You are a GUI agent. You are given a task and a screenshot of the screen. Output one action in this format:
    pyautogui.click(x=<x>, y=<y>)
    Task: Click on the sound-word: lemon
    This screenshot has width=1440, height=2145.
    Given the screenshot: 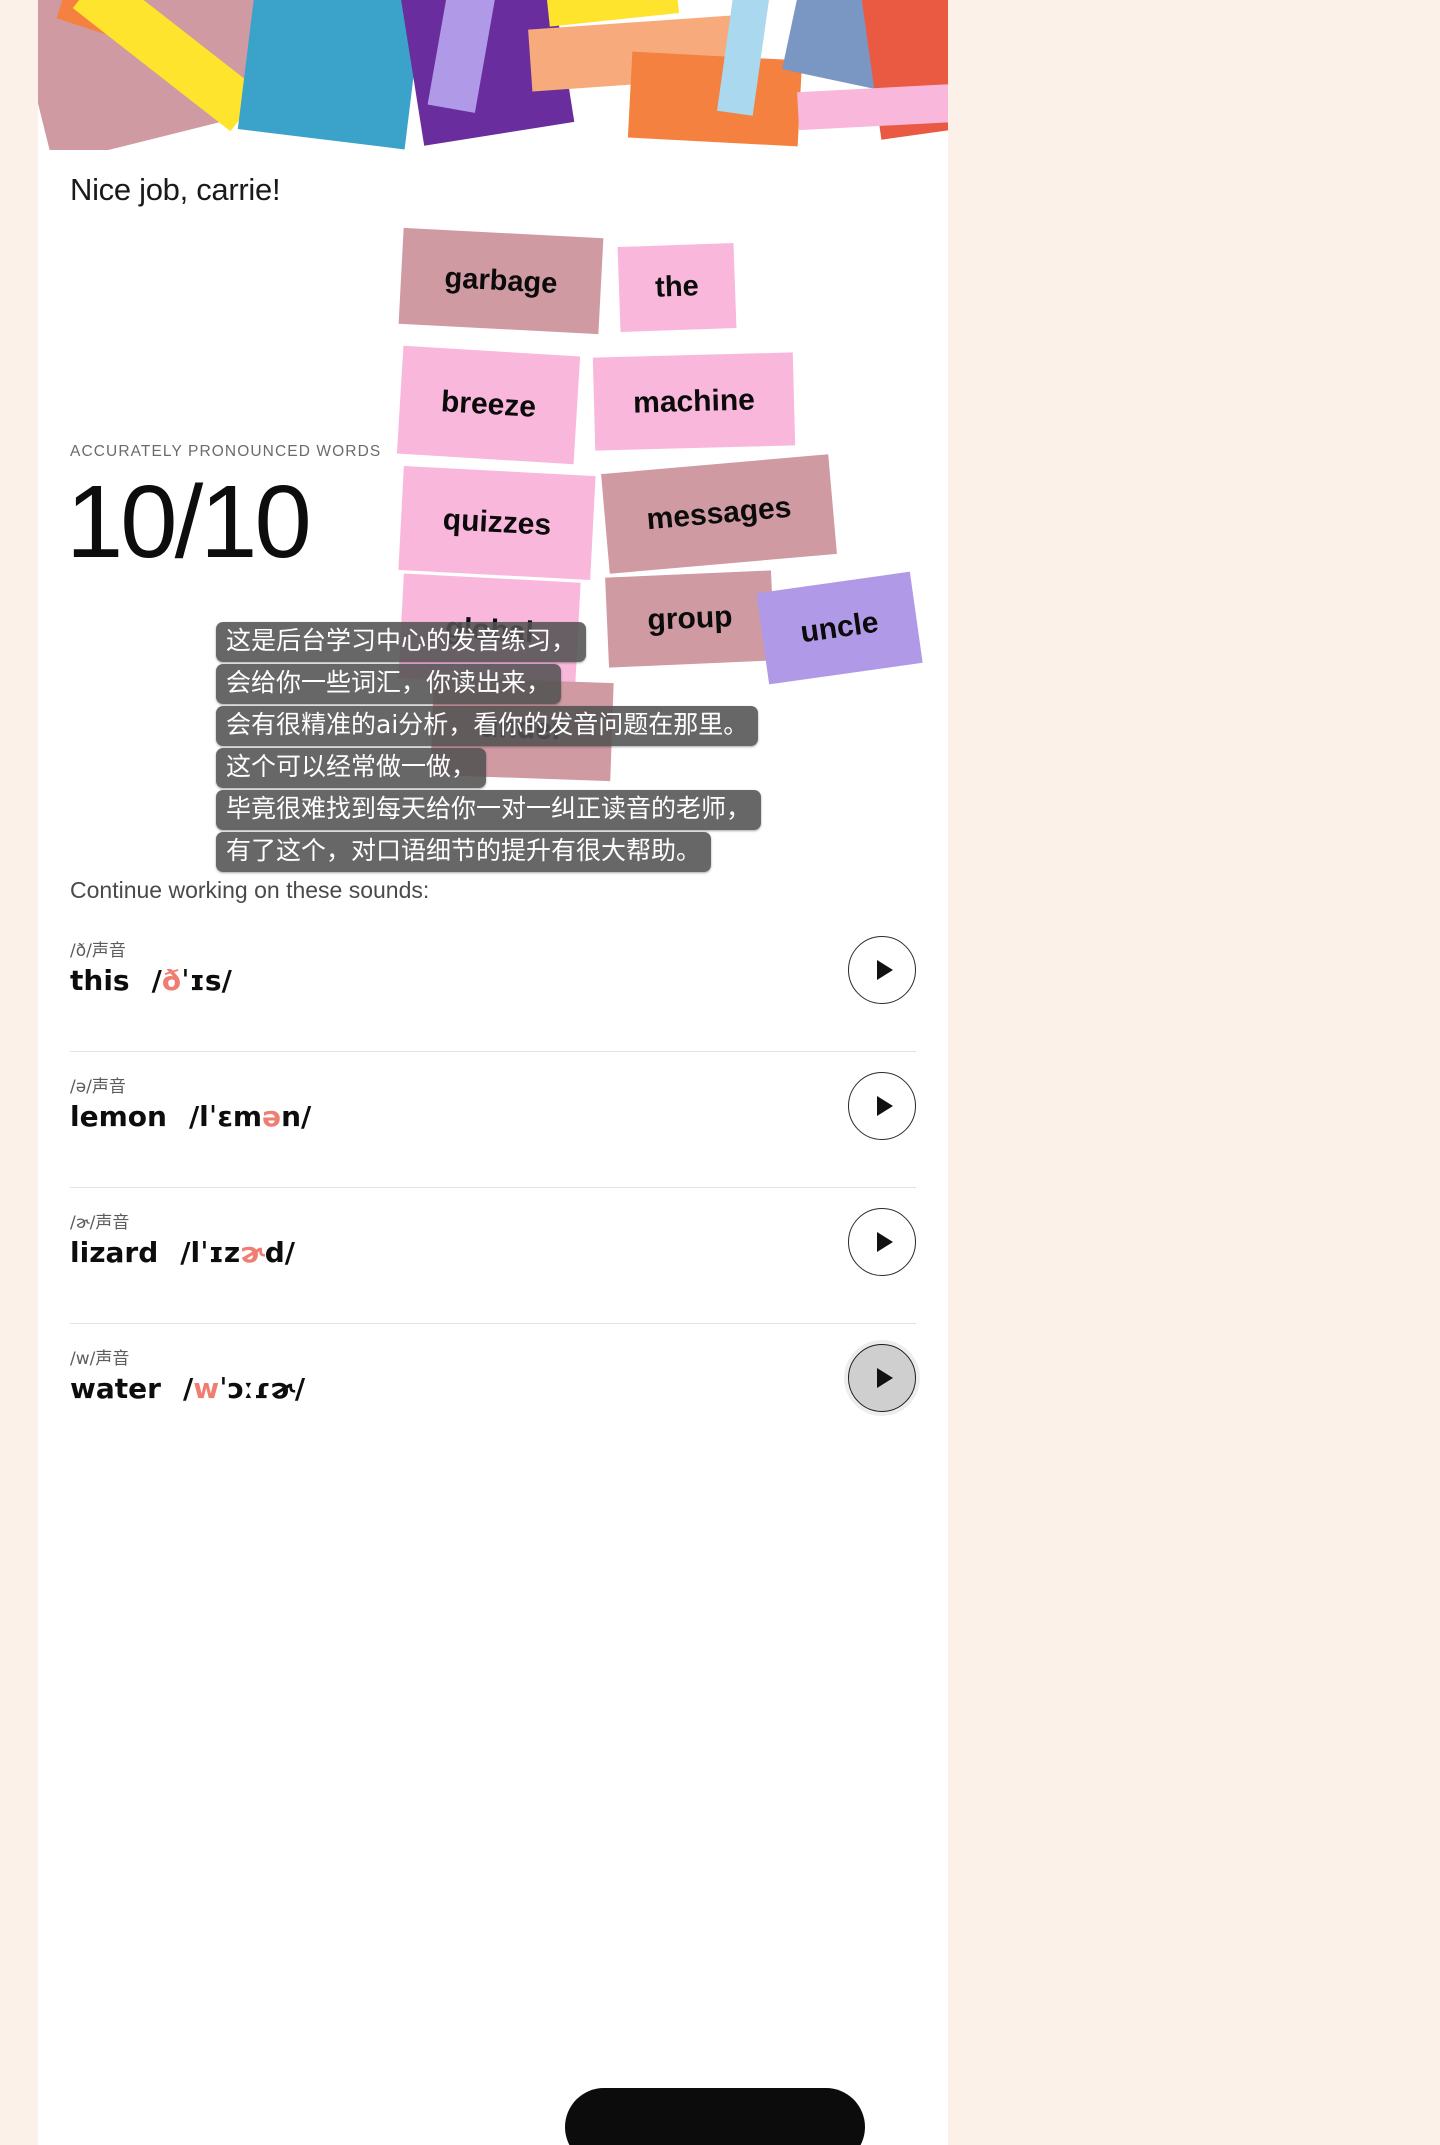 What is the action you would take?
    pyautogui.click(x=118, y=1116)
    